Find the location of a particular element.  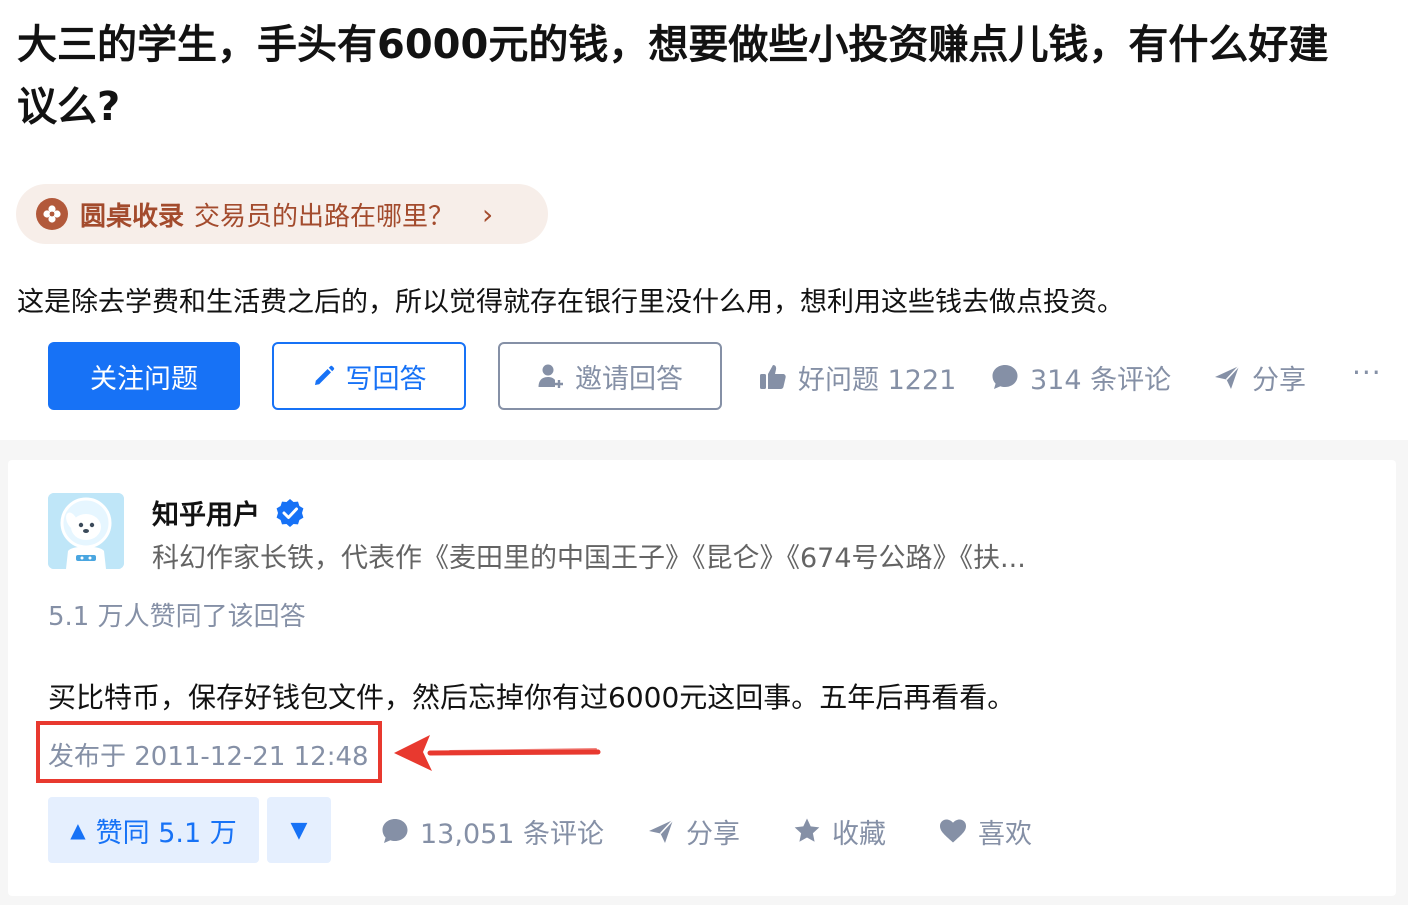

good-question-label: 好问题 1221 is located at coordinates (877, 380).